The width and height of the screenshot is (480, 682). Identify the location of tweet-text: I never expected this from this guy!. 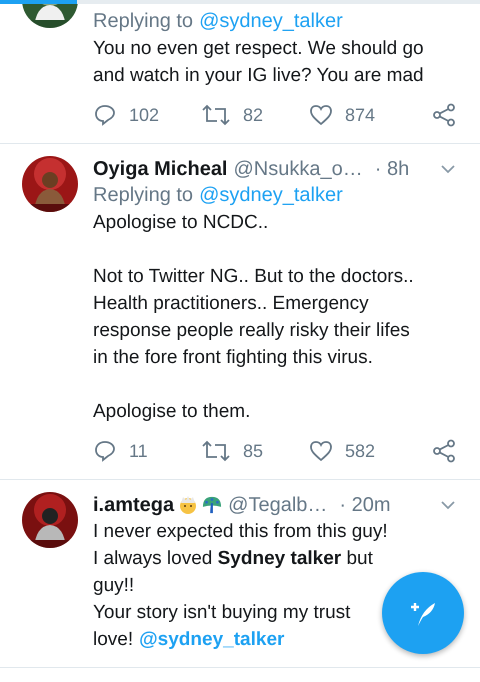
(240, 532).